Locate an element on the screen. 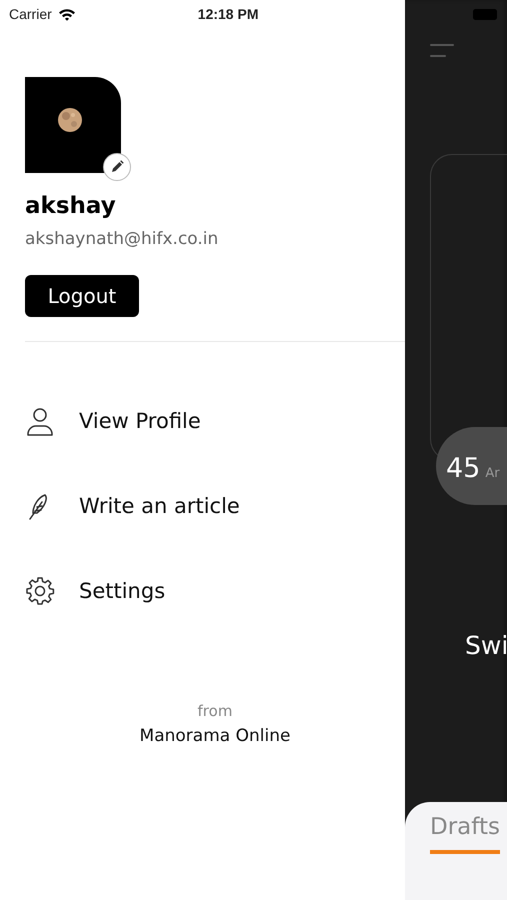 The width and height of the screenshot is (507, 900). menu-item: Settings is located at coordinates (215, 591).